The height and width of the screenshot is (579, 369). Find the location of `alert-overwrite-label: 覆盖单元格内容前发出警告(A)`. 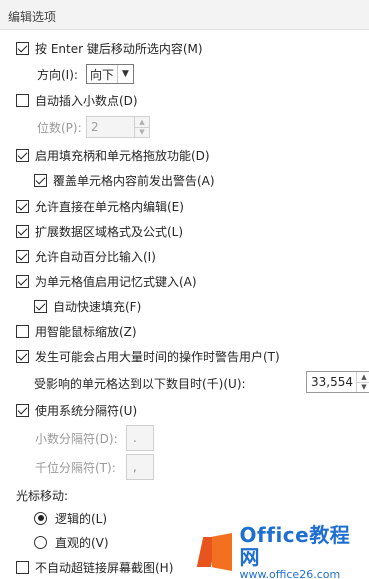

alert-overwrite-label: 覆盖单元格内容前发出警告(A) is located at coordinates (134, 180).